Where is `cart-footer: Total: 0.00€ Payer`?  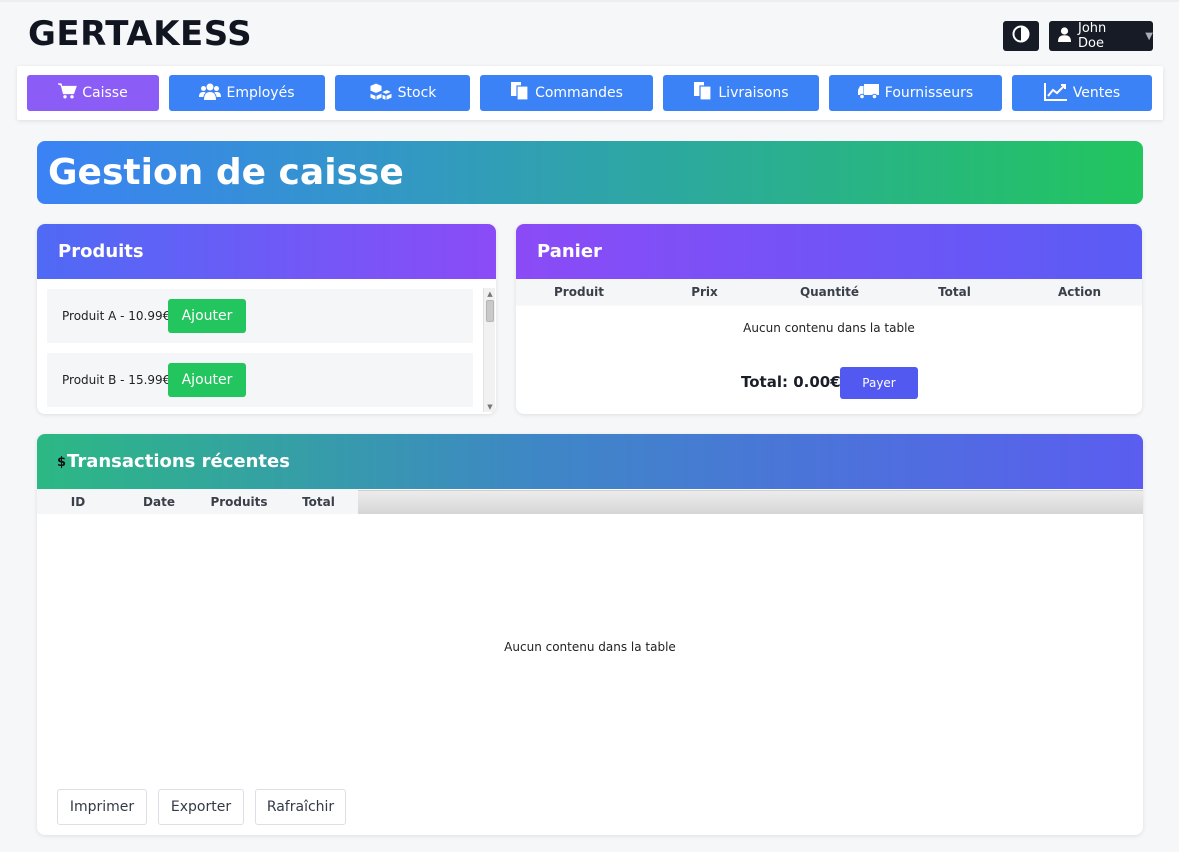
cart-footer: Total: 0.00€ Payer is located at coordinates (829, 383).